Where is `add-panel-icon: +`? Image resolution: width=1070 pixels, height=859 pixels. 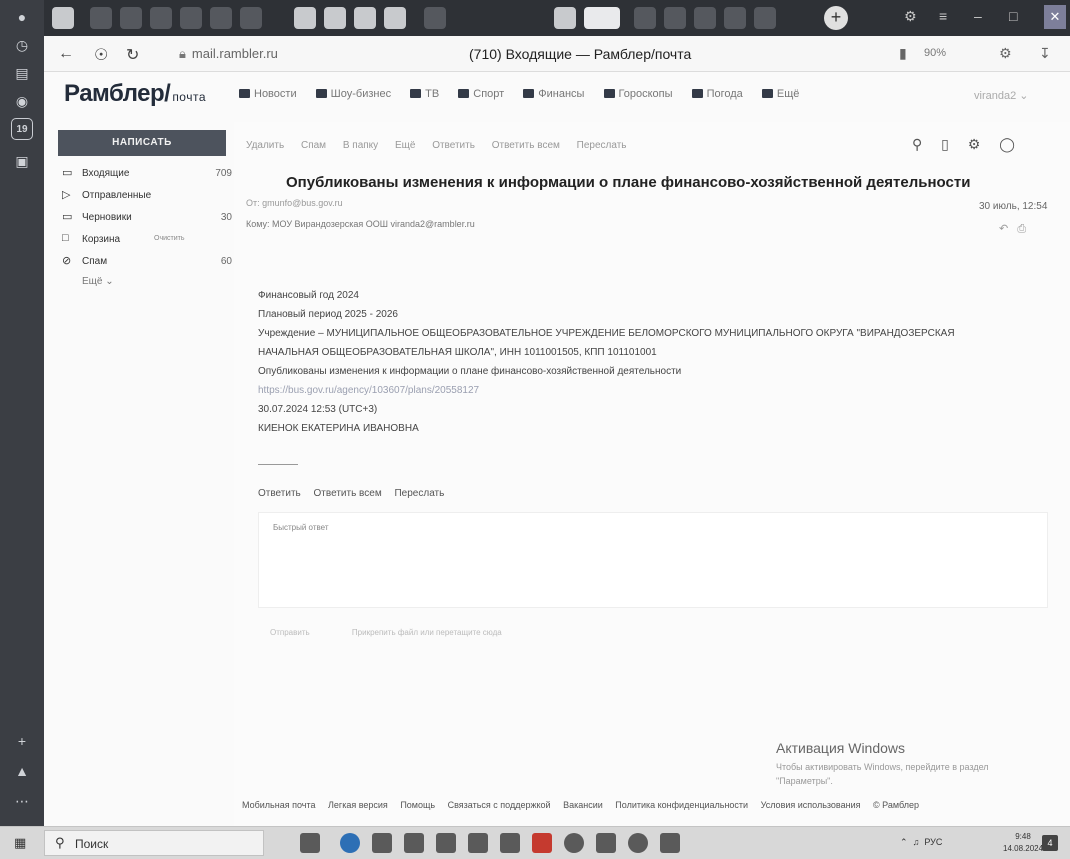
add-panel-icon: + is located at coordinates (22, 741).